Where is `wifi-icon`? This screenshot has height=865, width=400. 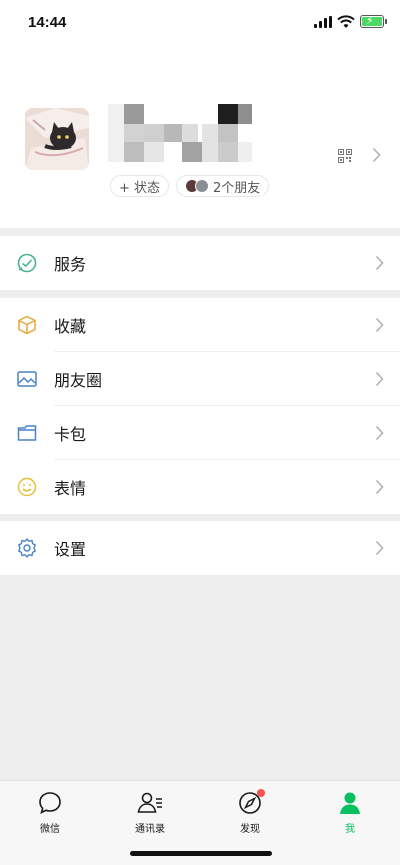 wifi-icon is located at coordinates (346, 21).